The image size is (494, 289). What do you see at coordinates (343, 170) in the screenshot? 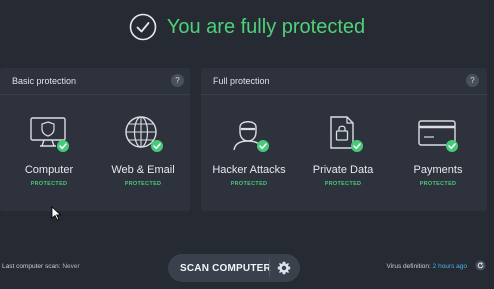
I see `tile-label: Private Data` at bounding box center [343, 170].